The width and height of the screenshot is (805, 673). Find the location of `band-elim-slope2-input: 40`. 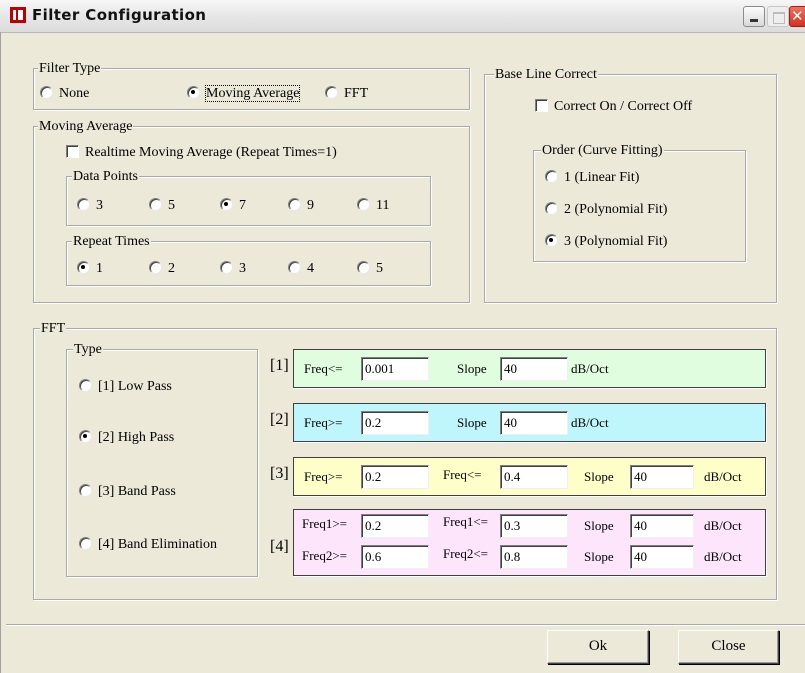

band-elim-slope2-input: 40 is located at coordinates (662, 557).